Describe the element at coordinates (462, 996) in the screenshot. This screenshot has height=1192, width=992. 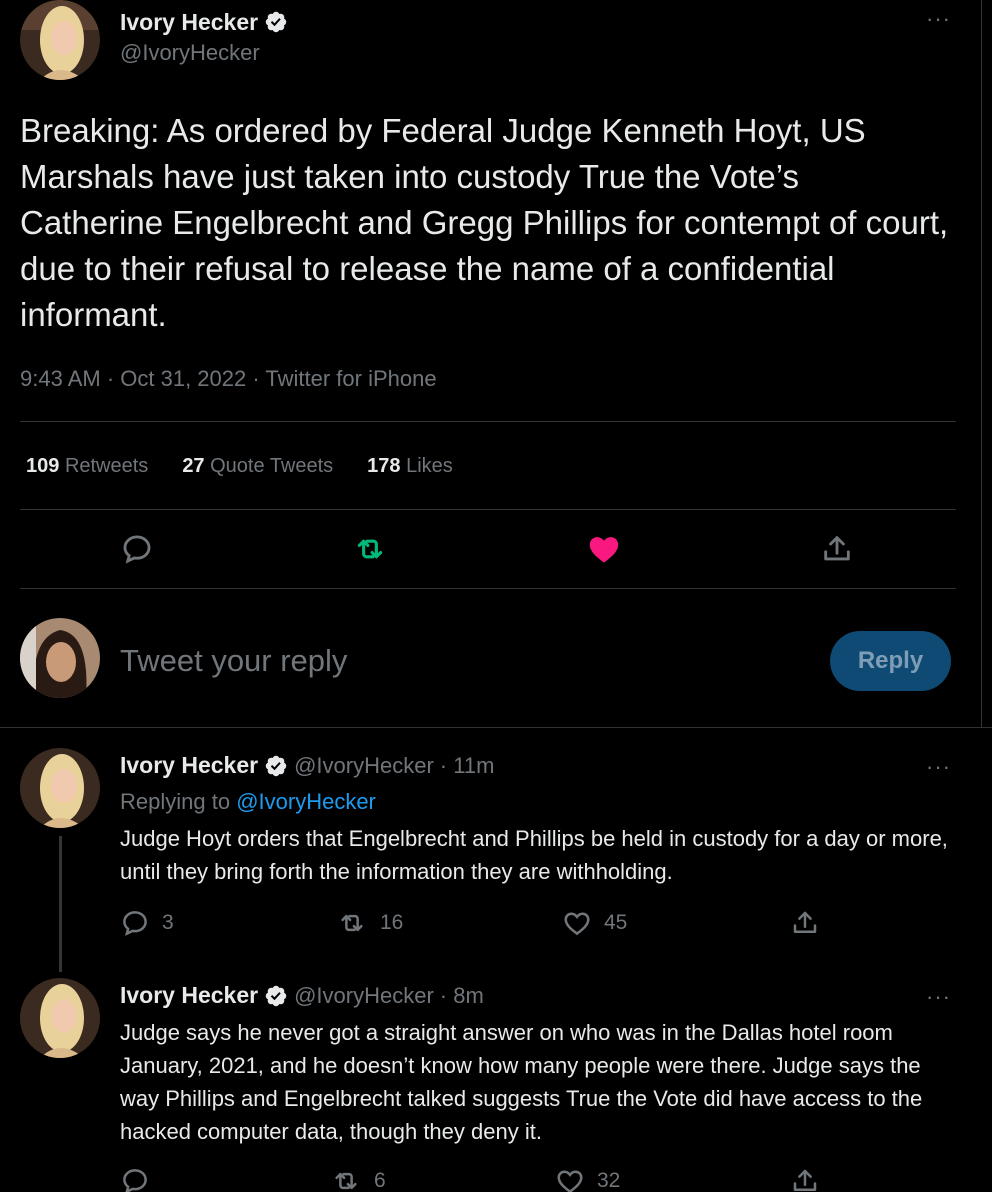
I see `reply-time: · 8m` at that location.